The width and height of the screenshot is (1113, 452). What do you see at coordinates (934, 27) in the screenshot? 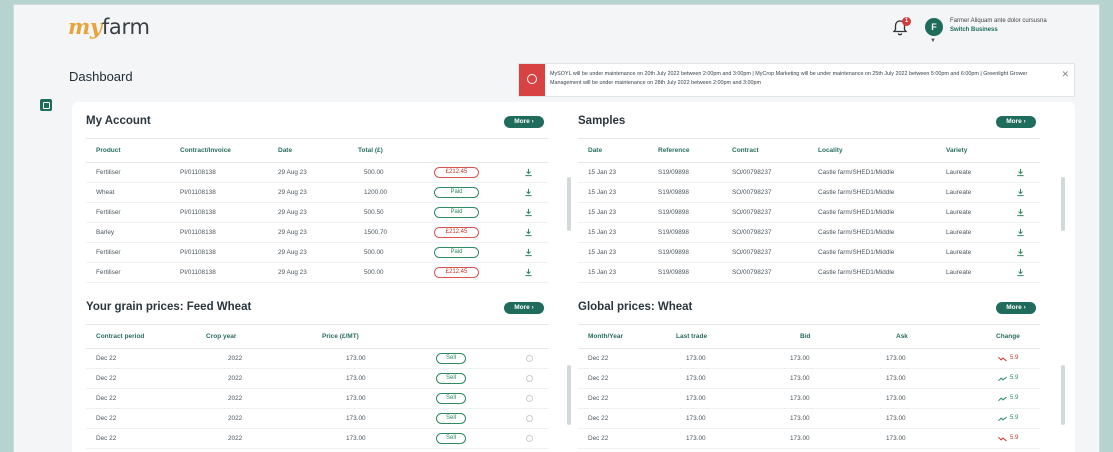
I see `avatar: F` at bounding box center [934, 27].